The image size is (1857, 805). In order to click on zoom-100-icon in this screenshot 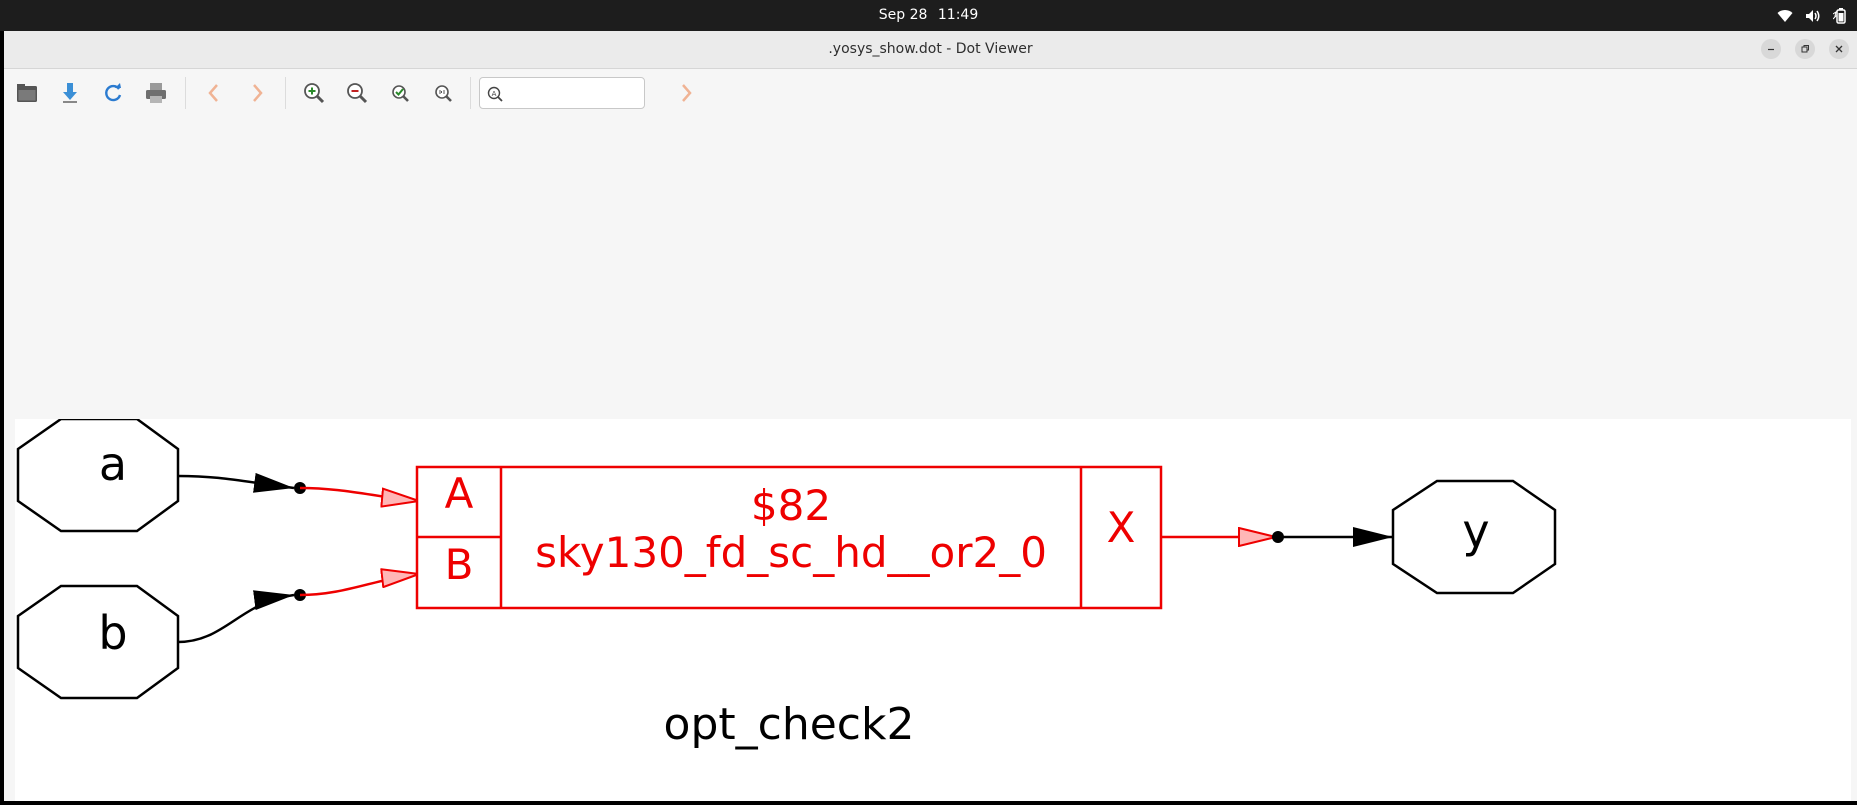, I will do `click(443, 93)`.